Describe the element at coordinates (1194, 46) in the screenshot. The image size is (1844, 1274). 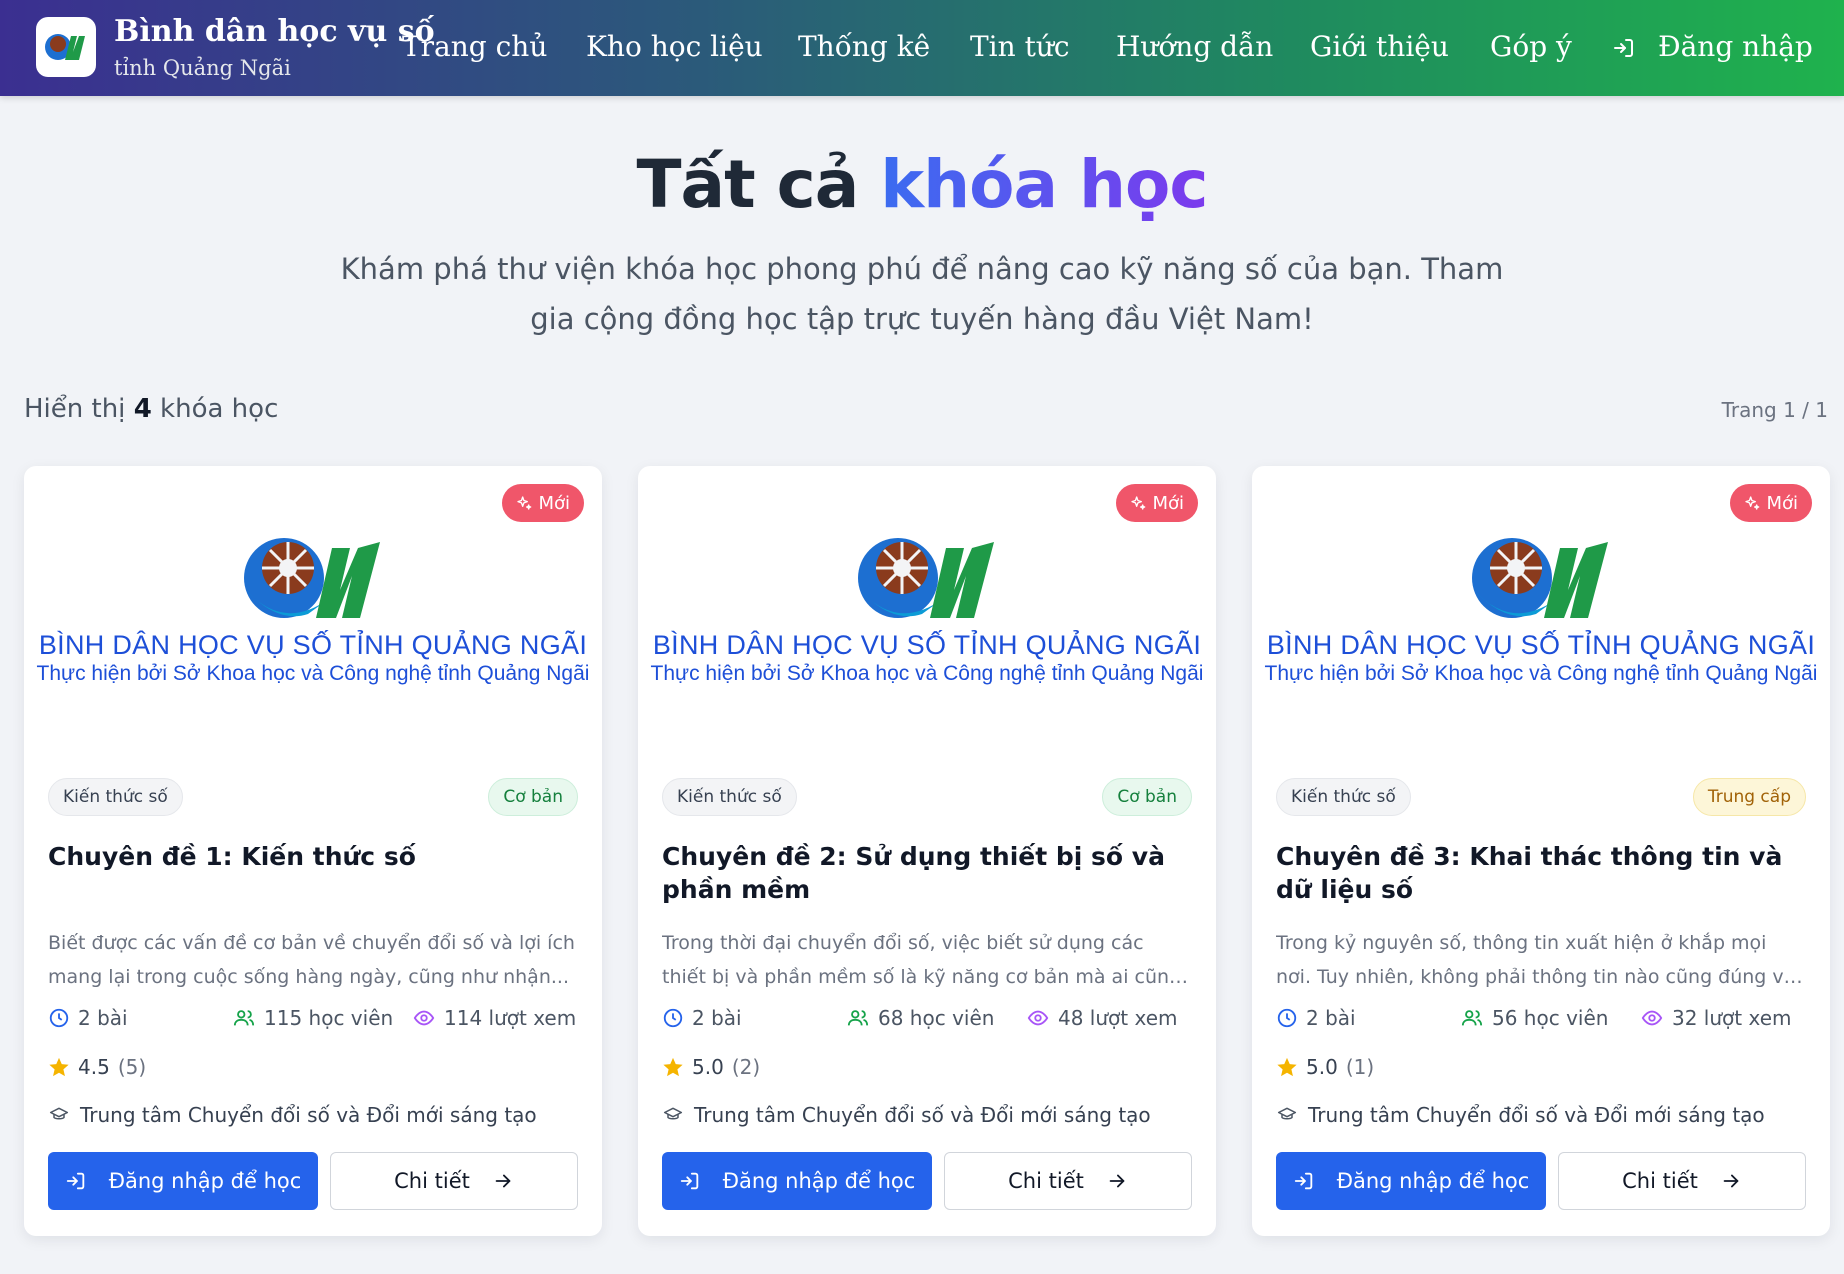
I see `nav-item-guide: Hướng dẫn` at that location.